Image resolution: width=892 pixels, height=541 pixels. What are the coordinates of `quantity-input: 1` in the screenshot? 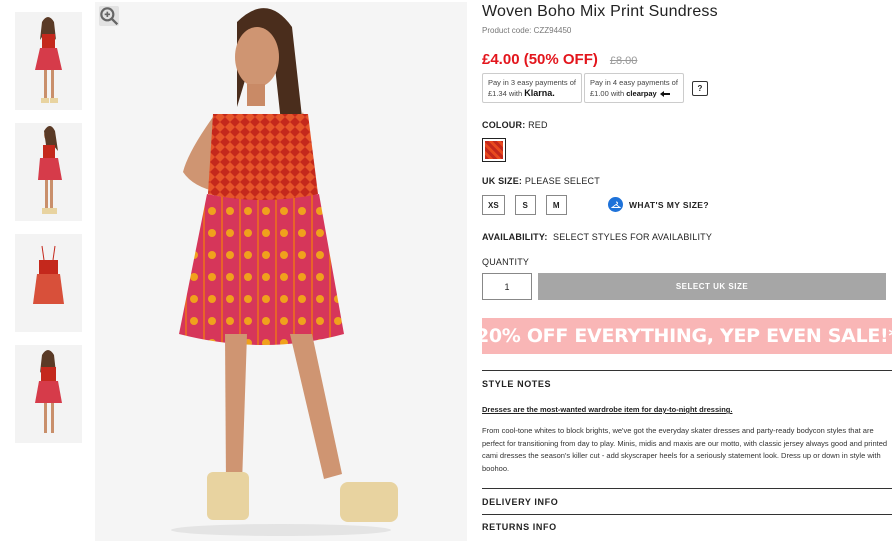 It's located at (507, 286).